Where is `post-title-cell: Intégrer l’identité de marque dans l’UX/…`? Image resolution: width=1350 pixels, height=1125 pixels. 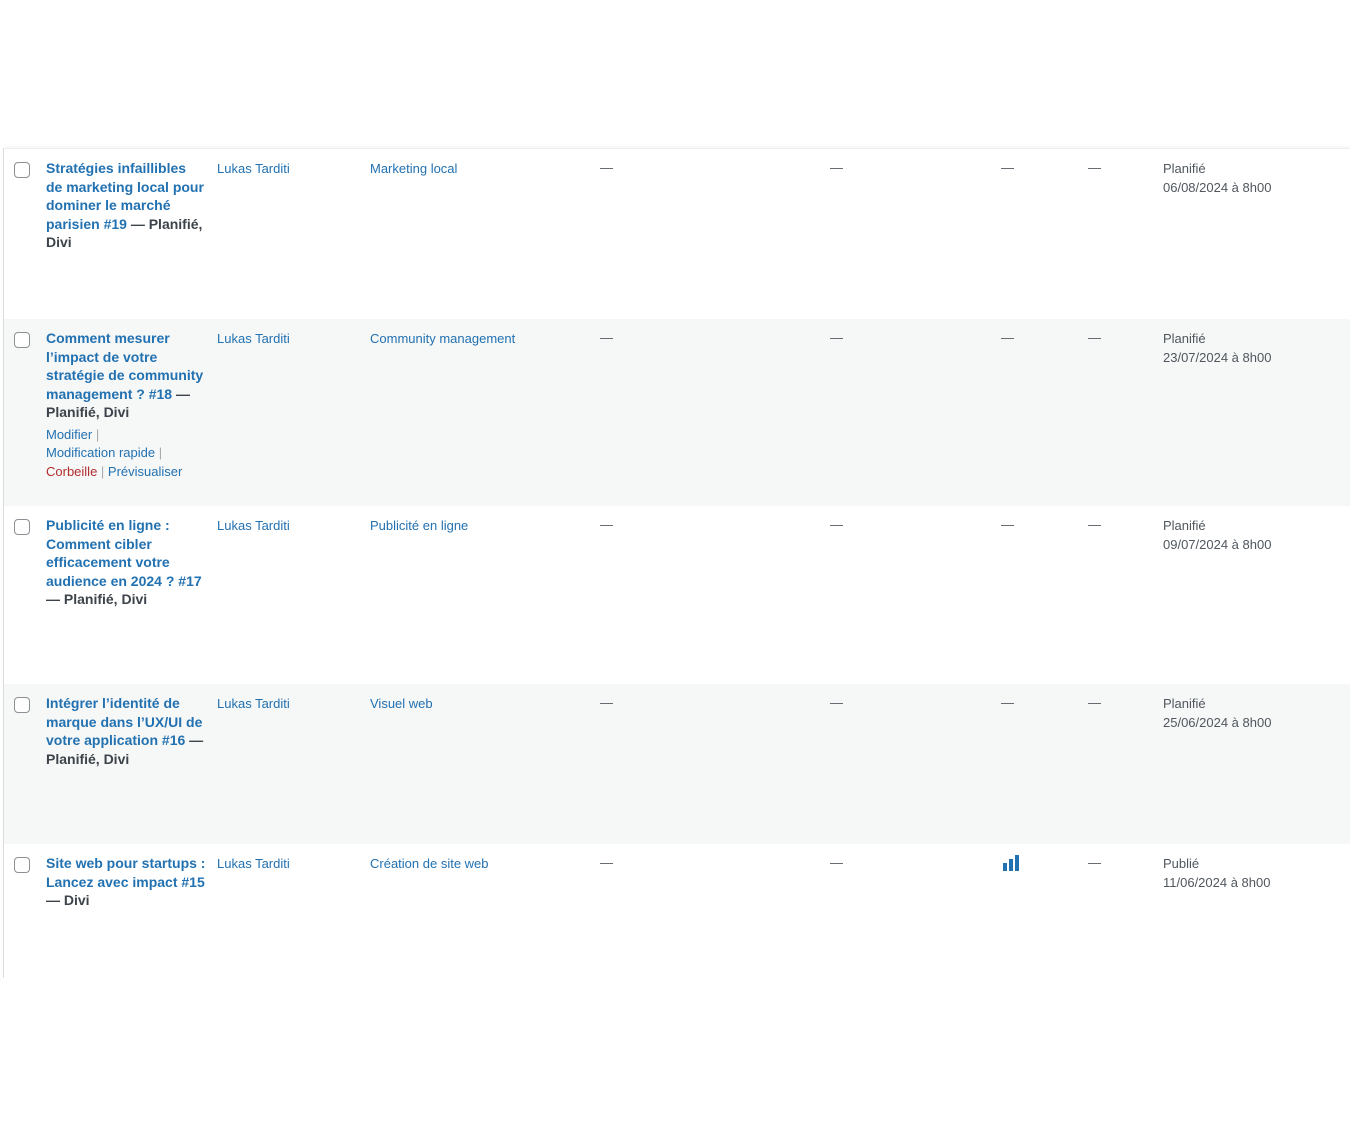 post-title-cell: Intégrer l’identité de marque dans l’UX/… is located at coordinates (126, 731).